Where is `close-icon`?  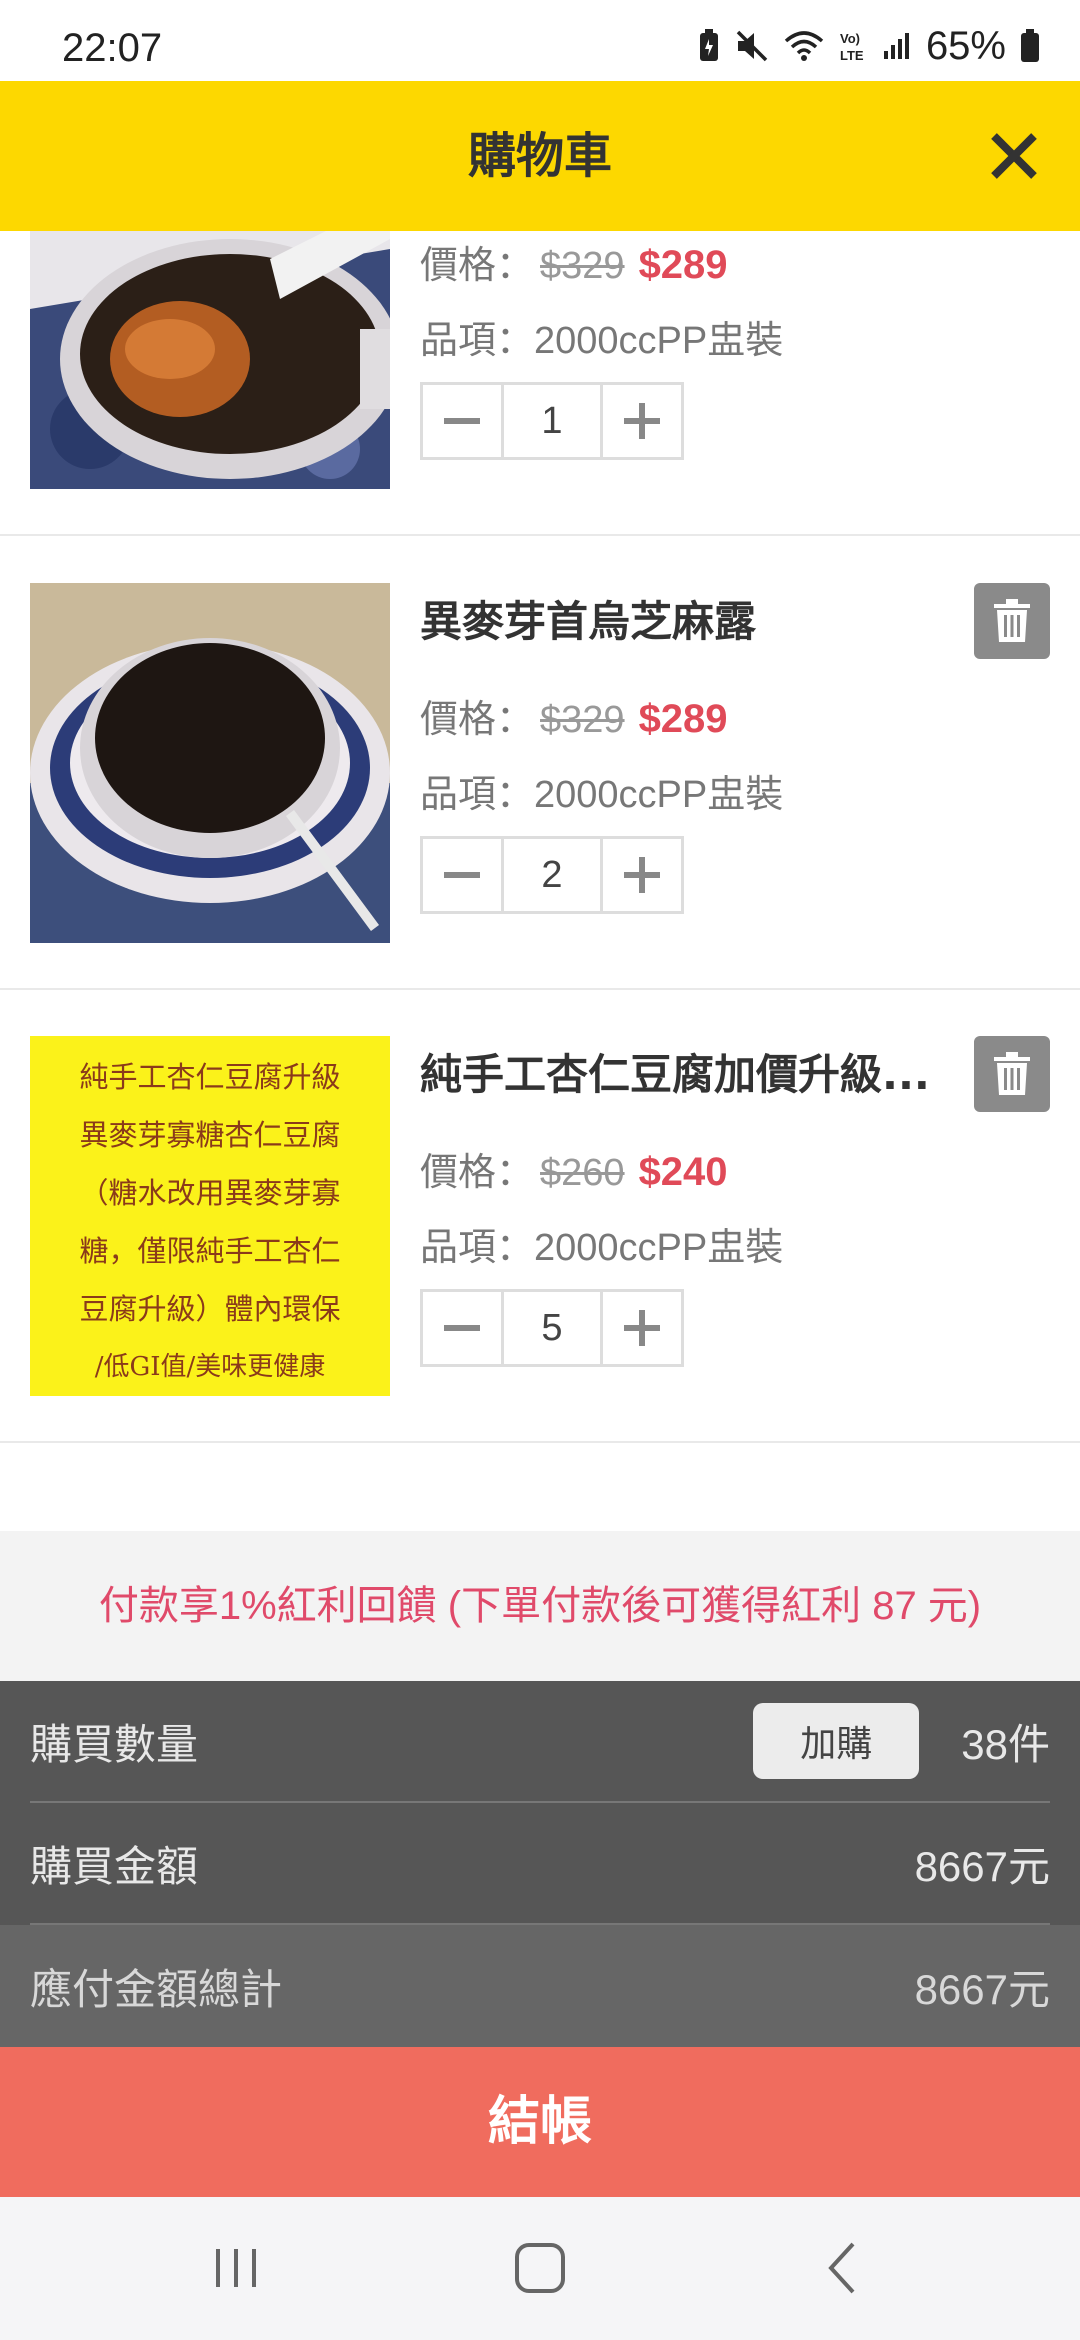
close-icon is located at coordinates (1014, 156).